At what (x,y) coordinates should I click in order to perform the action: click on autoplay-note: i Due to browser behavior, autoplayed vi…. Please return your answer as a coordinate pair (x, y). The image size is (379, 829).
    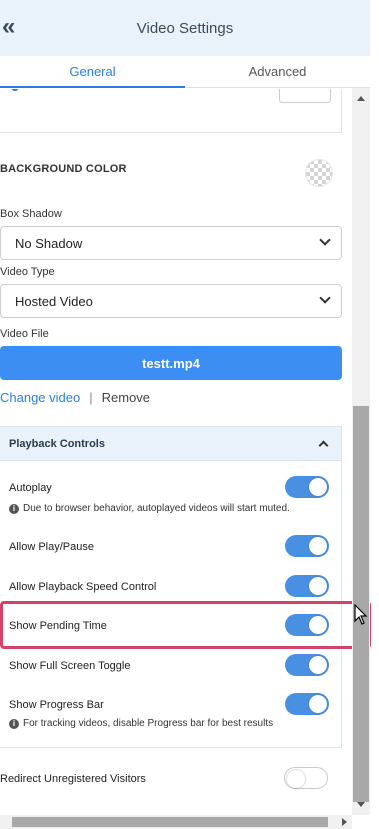
    Looking at the image, I should click on (149, 508).